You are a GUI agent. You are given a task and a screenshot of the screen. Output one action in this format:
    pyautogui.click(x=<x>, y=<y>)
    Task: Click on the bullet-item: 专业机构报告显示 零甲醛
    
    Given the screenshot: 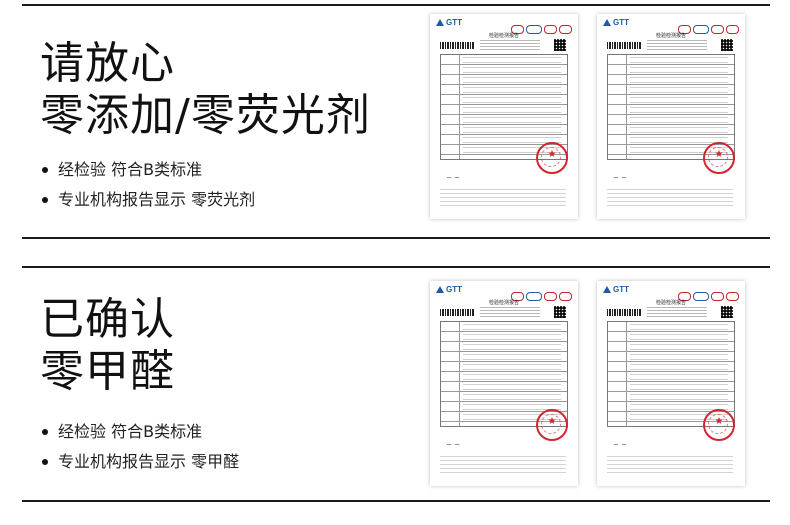 What is the action you would take?
    pyautogui.click(x=139, y=462)
    